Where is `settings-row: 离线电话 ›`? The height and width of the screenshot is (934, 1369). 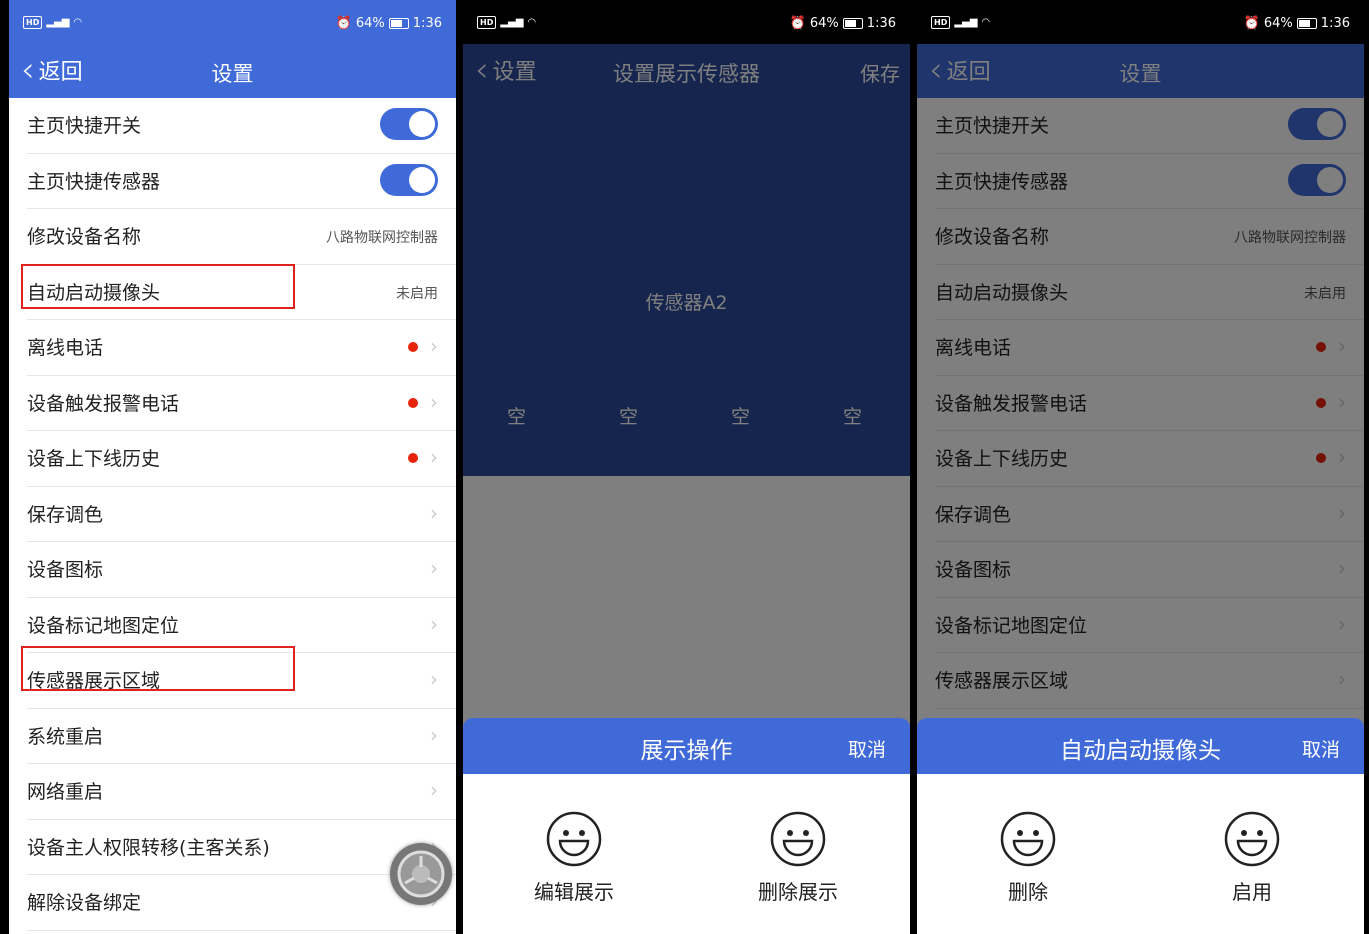
settings-row: 离线电话 › is located at coordinates (241, 348).